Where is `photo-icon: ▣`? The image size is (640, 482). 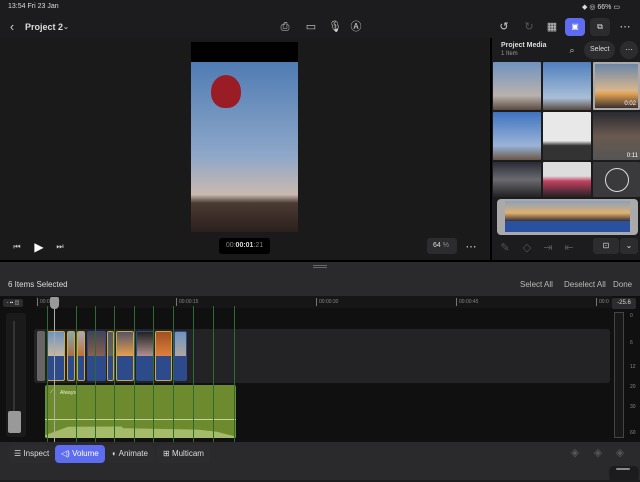 photo-icon: ▣ is located at coordinates (575, 26).